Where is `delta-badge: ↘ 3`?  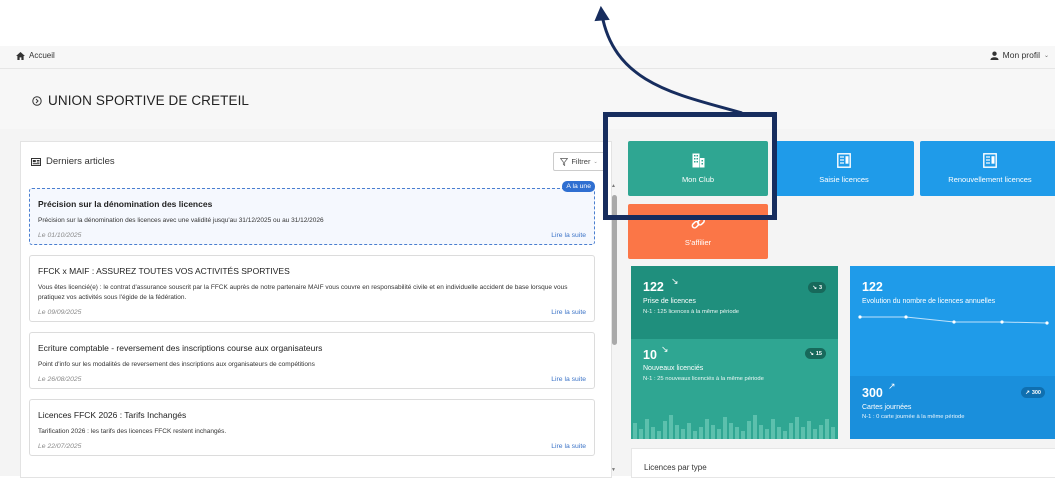
delta-badge: ↘ 3 is located at coordinates (817, 287).